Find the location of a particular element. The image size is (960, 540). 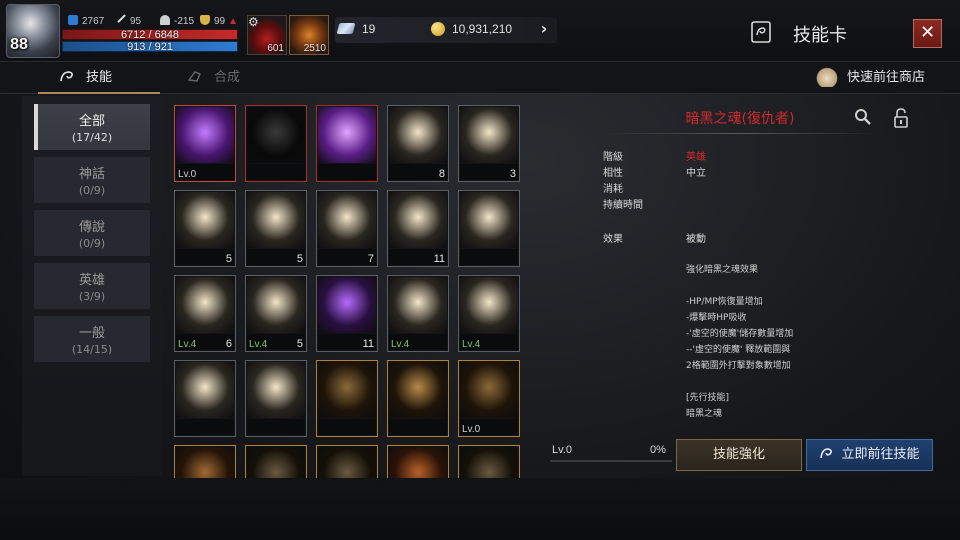

power-icon is located at coordinates (73, 20).